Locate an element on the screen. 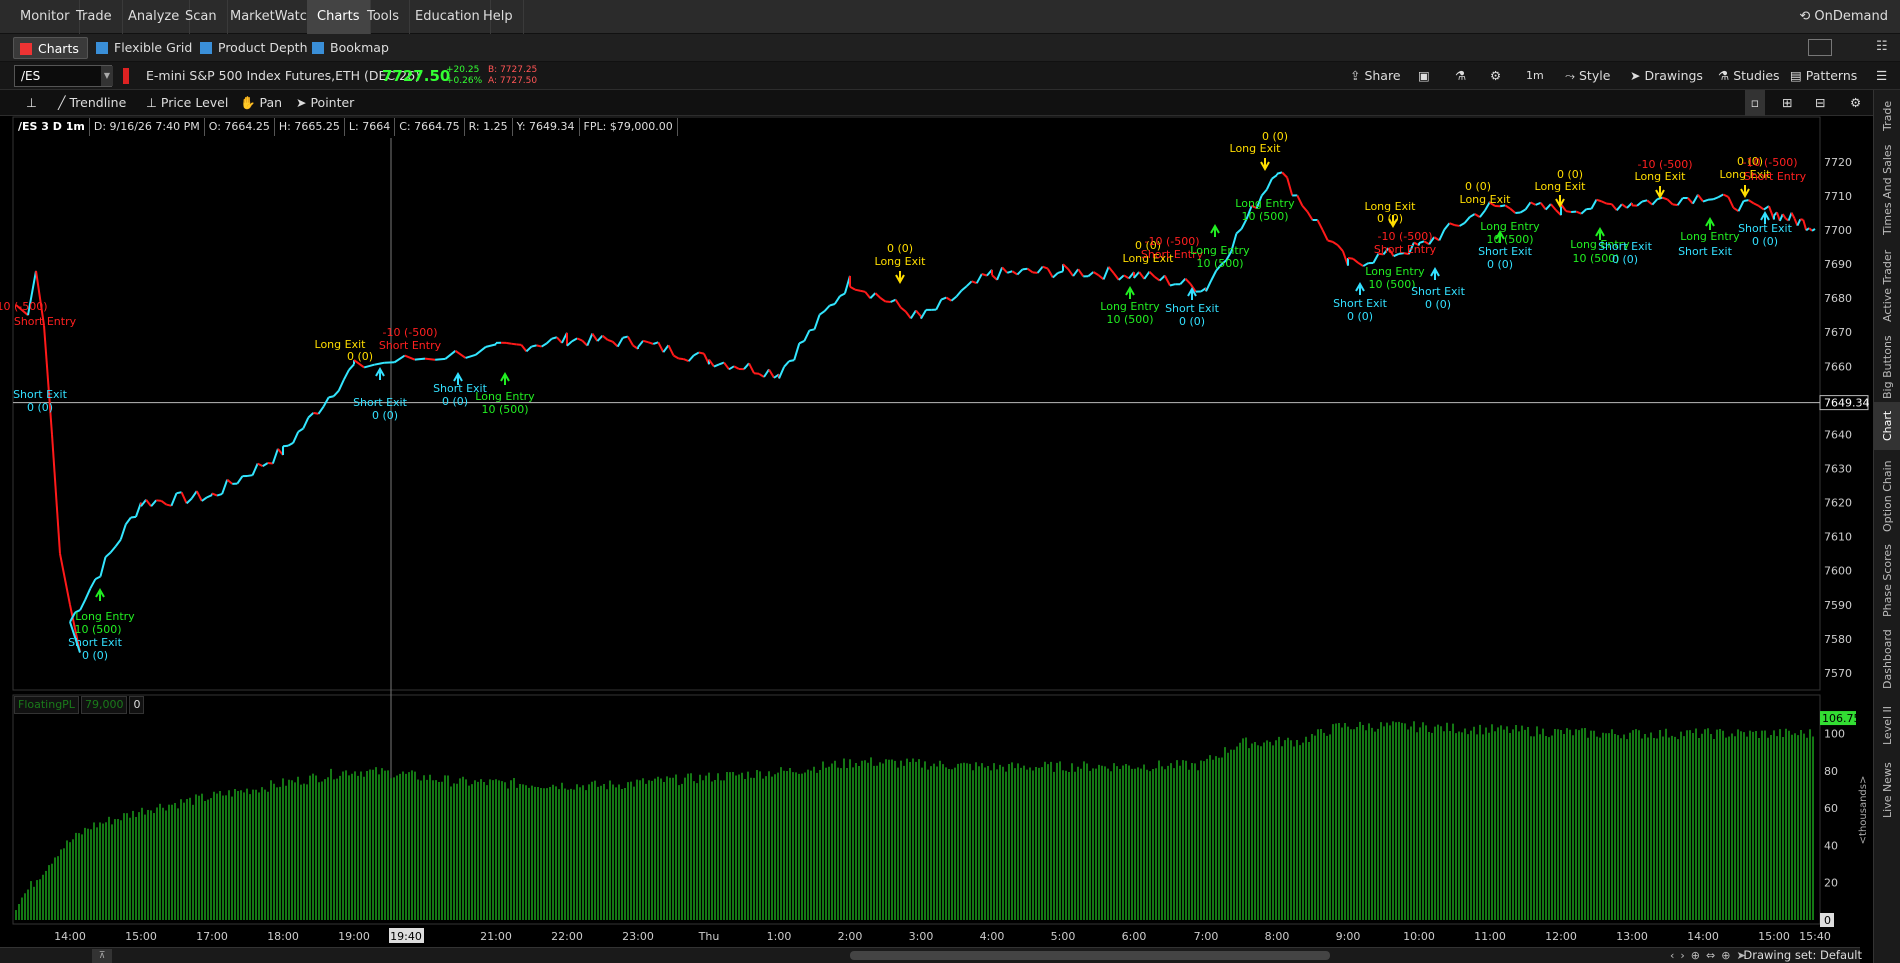 The height and width of the screenshot is (963, 1900). time-axis-tick: 2:00 is located at coordinates (850, 936).